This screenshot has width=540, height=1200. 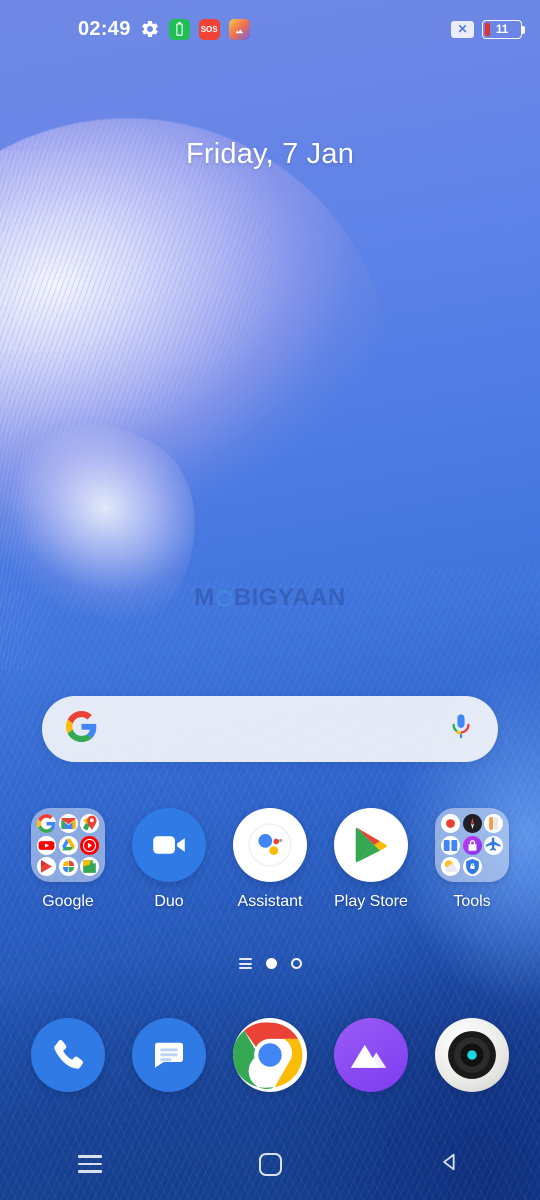 I want to click on battery-percent-label: 11, so click(x=502, y=29).